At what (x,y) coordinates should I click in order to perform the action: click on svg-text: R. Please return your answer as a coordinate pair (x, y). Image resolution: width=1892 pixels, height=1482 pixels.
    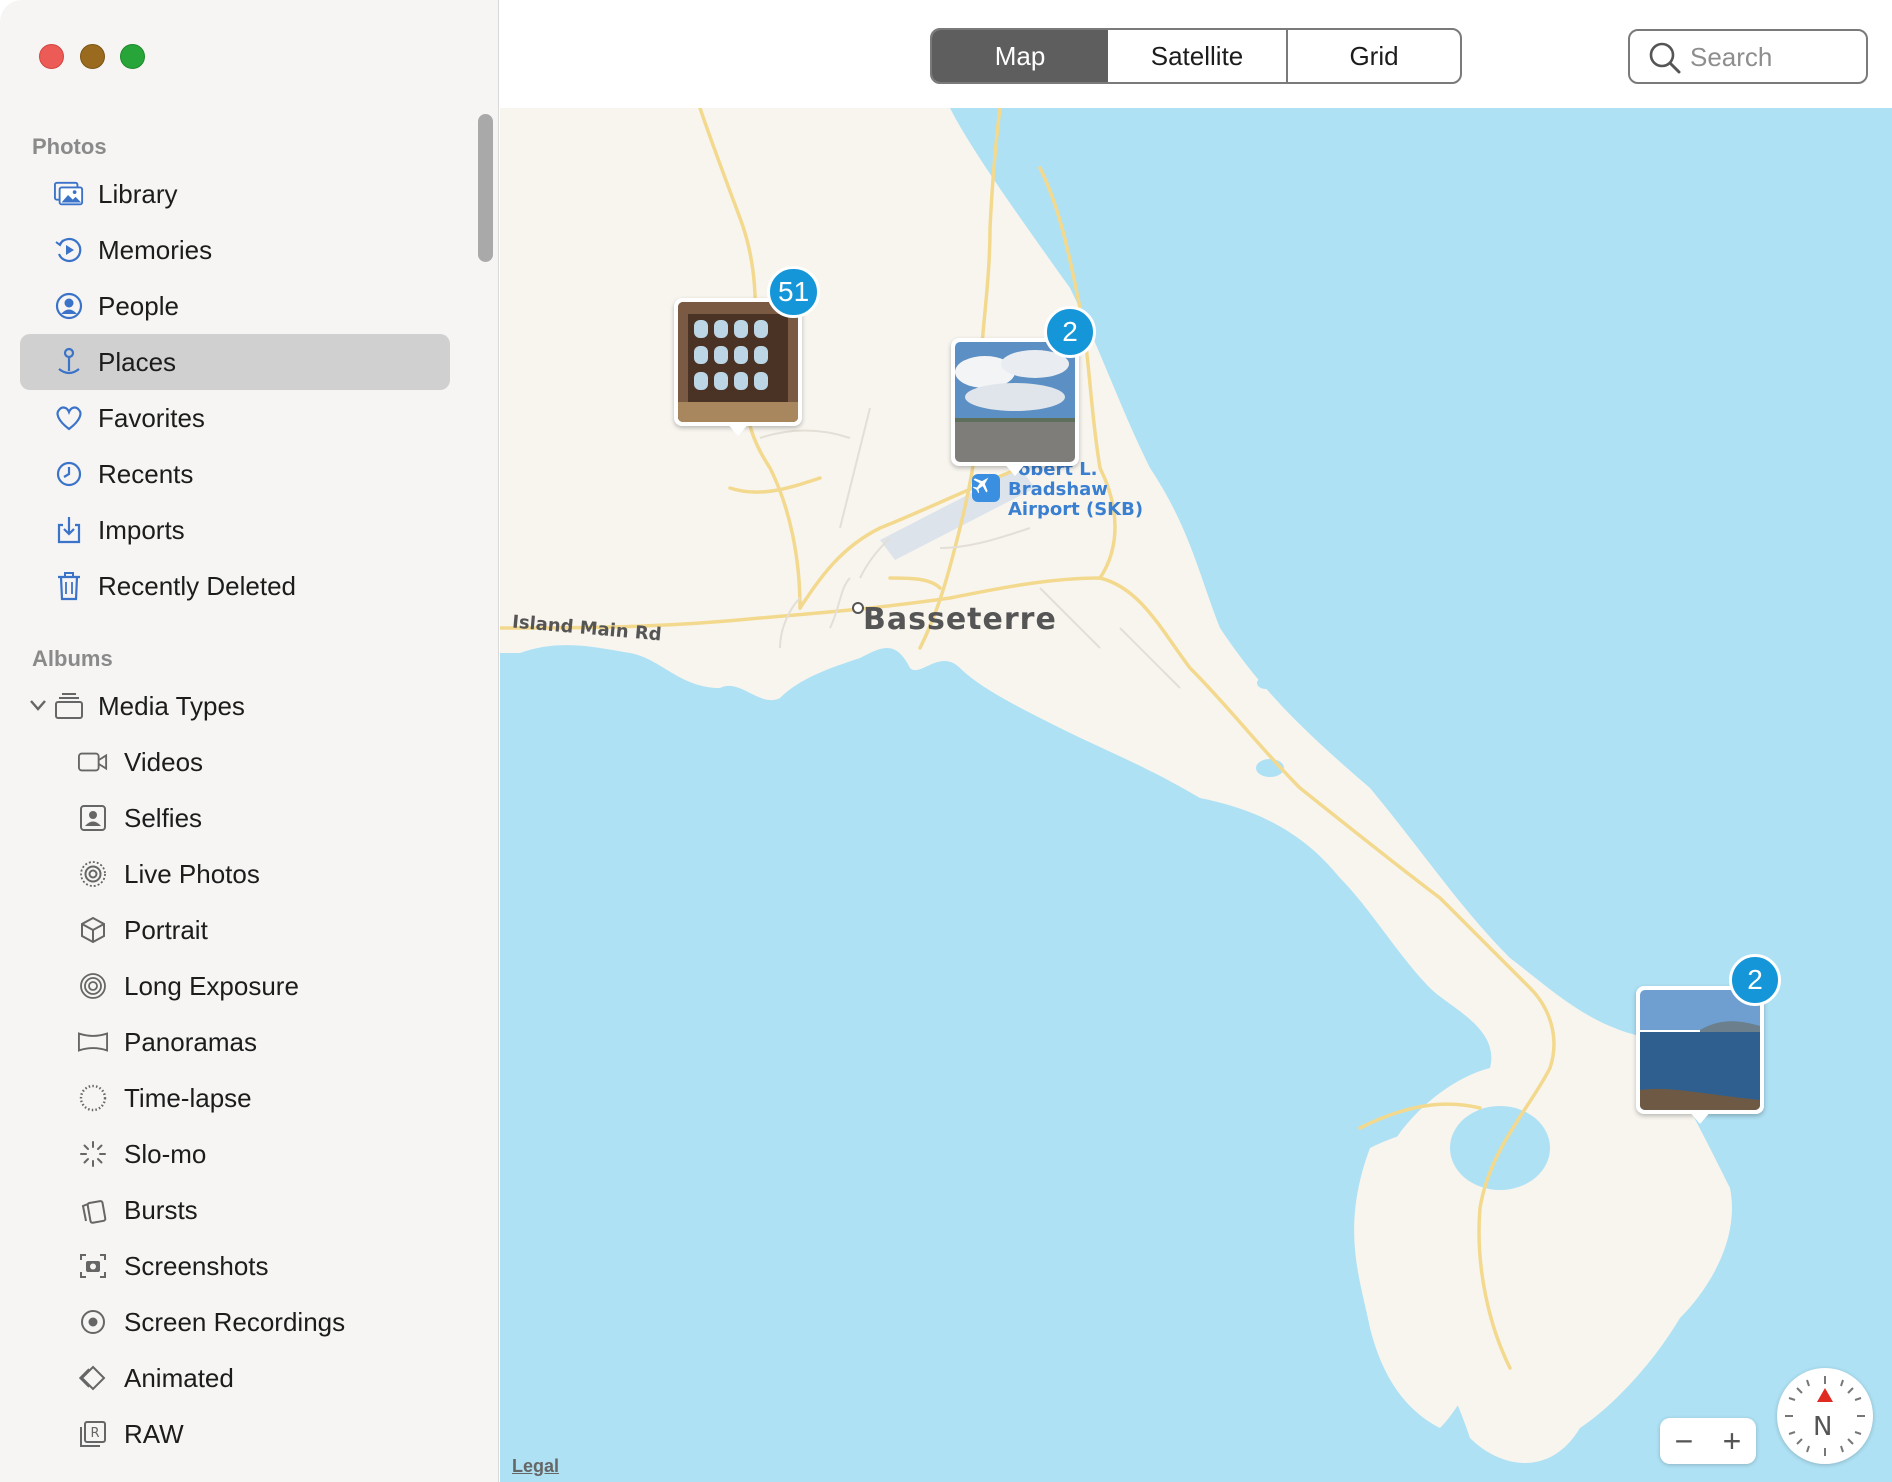
    Looking at the image, I should click on (94, 1433).